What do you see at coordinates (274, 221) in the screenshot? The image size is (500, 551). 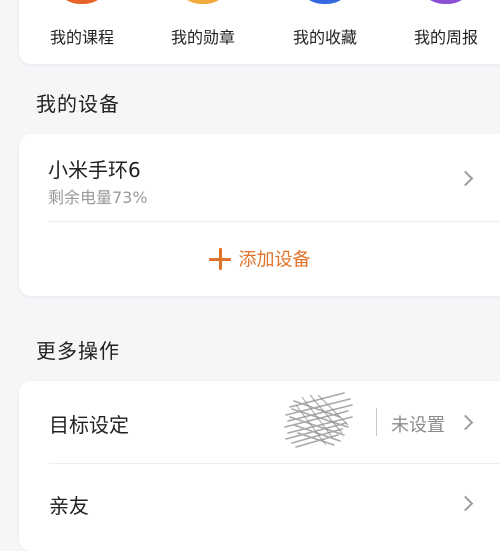 I see `divider` at bounding box center [274, 221].